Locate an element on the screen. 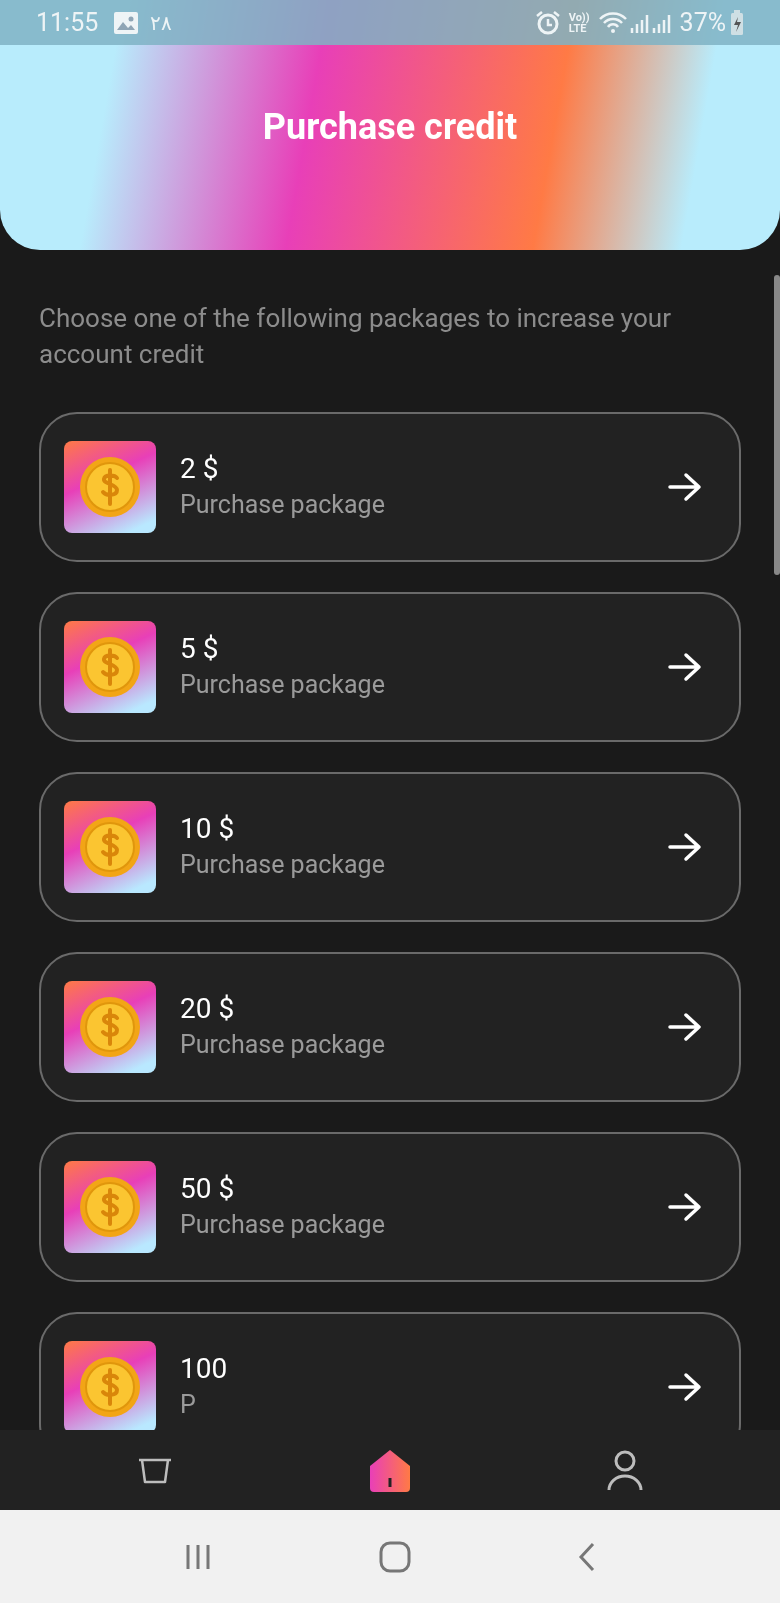 This screenshot has width=780, height=1603. status-time: 11:55 is located at coordinates (67, 22).